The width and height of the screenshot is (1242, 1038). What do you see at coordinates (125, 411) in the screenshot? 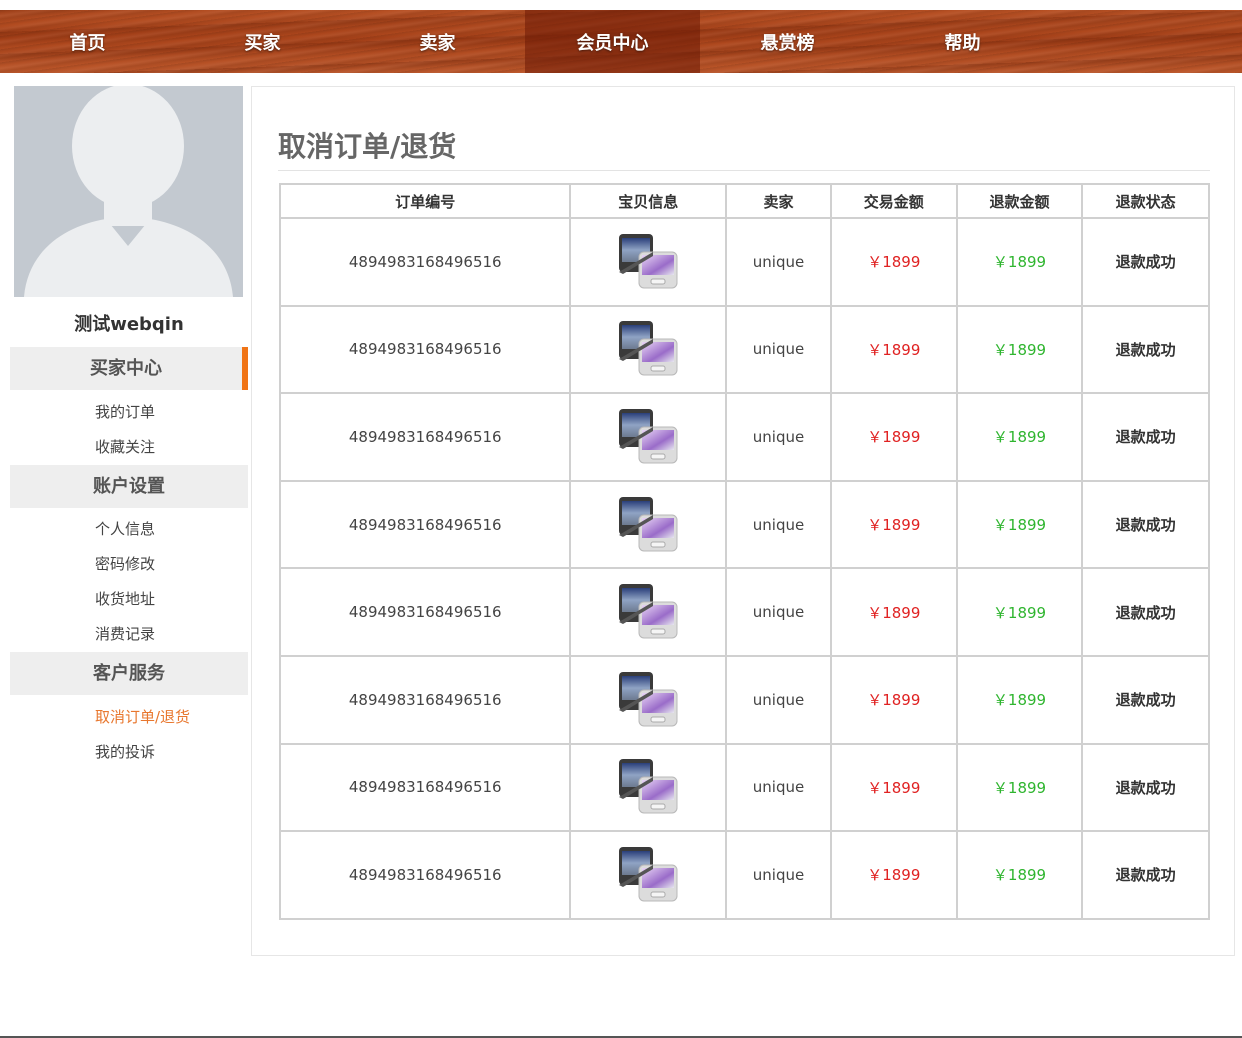
I see `sidebar-link-my-orders: 我的订单` at bounding box center [125, 411].